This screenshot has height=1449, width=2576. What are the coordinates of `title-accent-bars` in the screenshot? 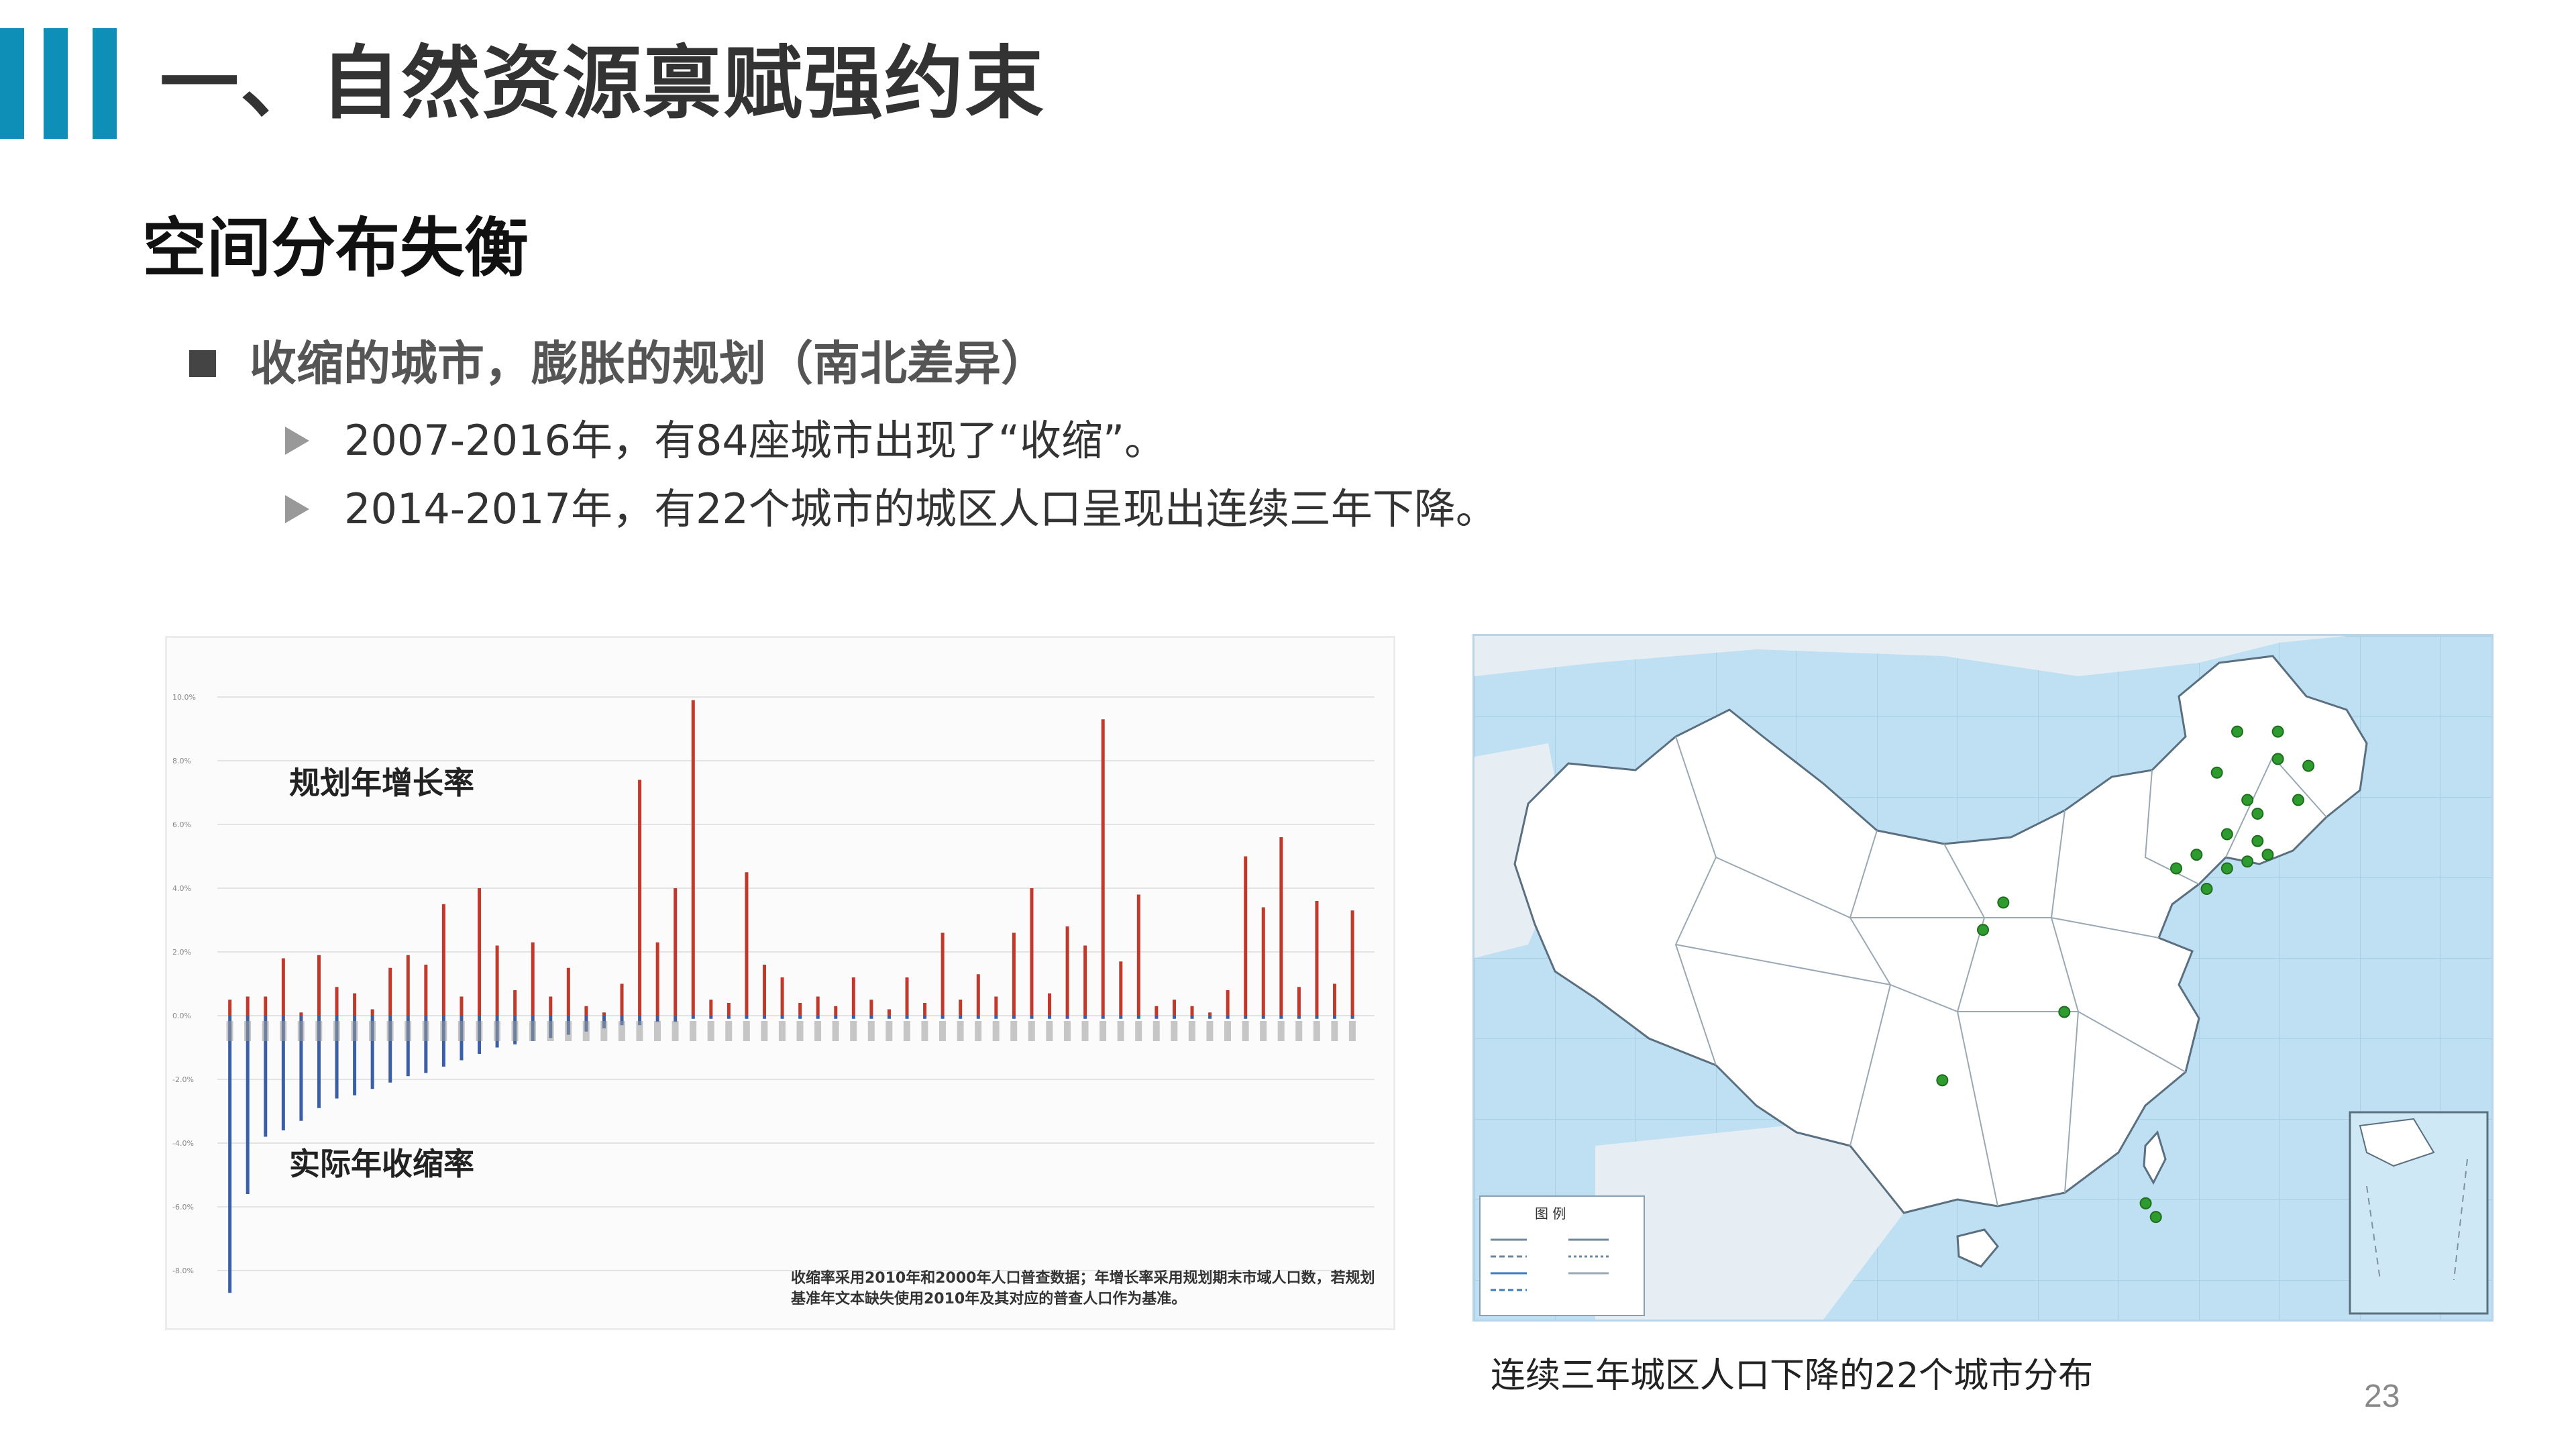 It's located at (60, 83).